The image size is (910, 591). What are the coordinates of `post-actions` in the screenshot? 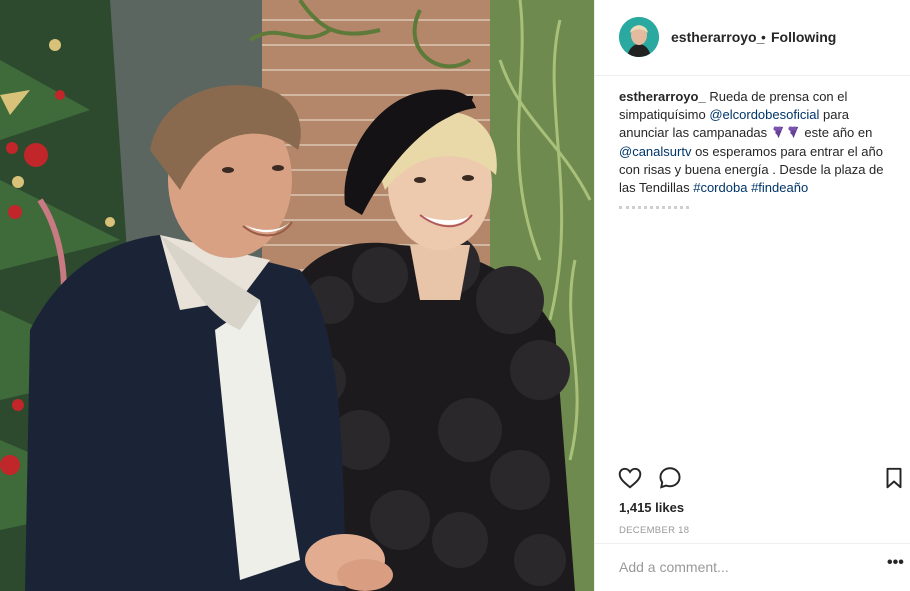 It's located at (752, 475).